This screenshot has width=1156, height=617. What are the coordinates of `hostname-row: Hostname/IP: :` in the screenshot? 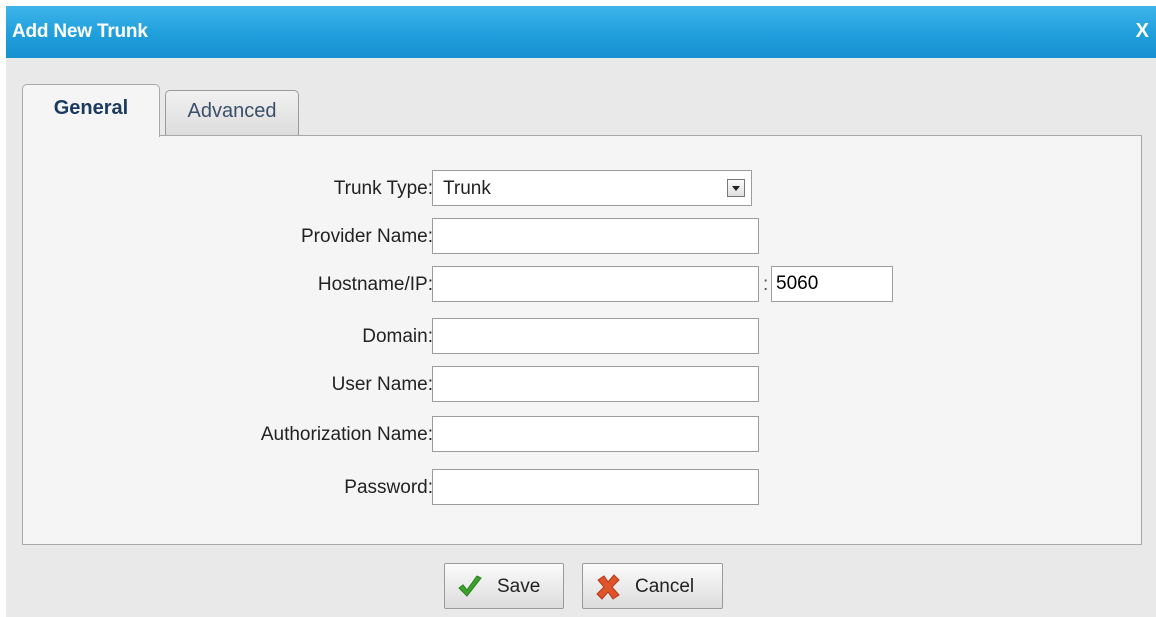 It's located at (573, 284).